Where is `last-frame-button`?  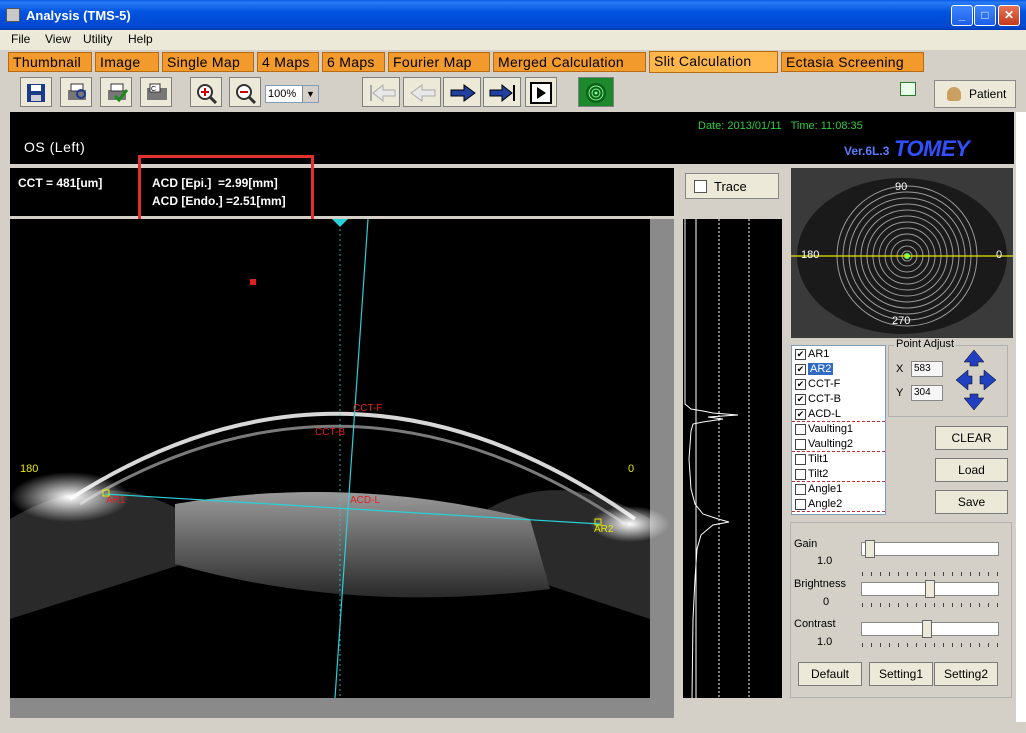 last-frame-button is located at coordinates (502, 92).